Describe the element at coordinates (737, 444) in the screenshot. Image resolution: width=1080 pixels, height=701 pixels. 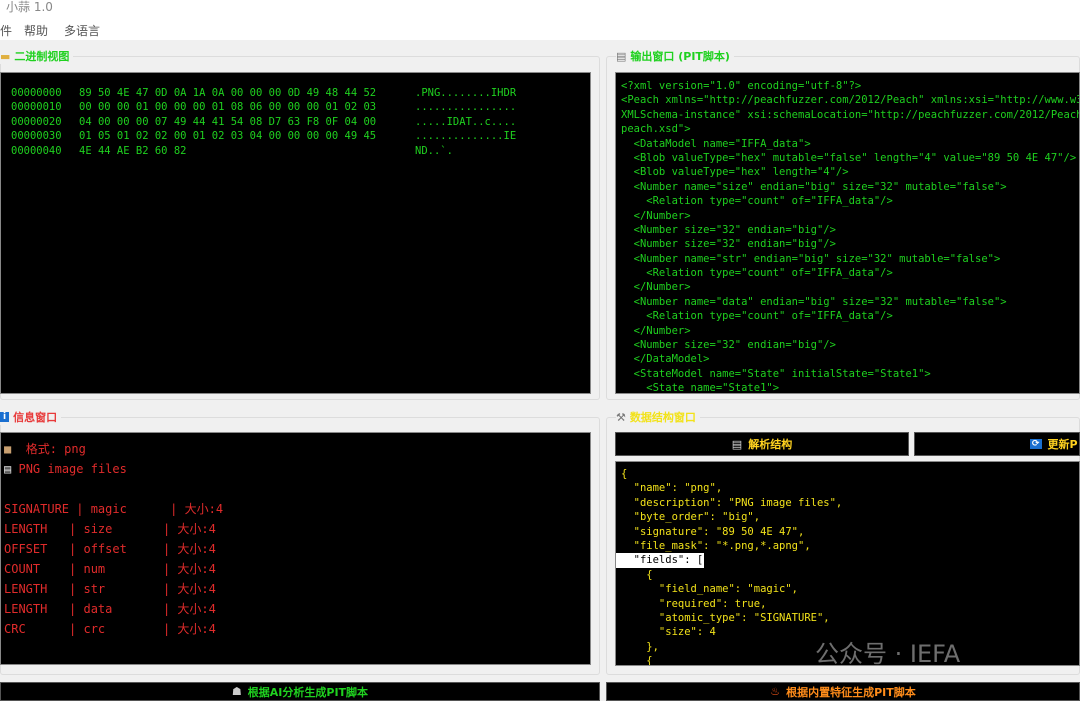
I see `clipboard-icon: ▤` at that location.